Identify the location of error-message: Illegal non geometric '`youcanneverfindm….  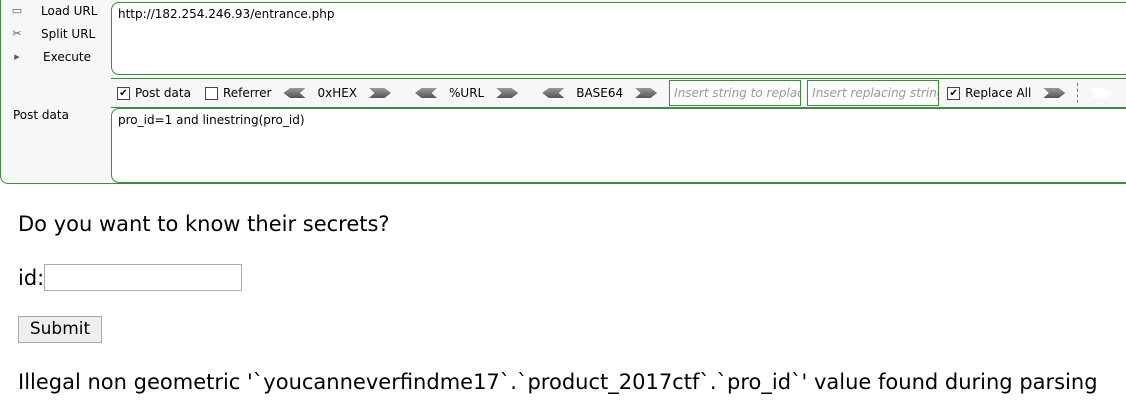
(558, 382).